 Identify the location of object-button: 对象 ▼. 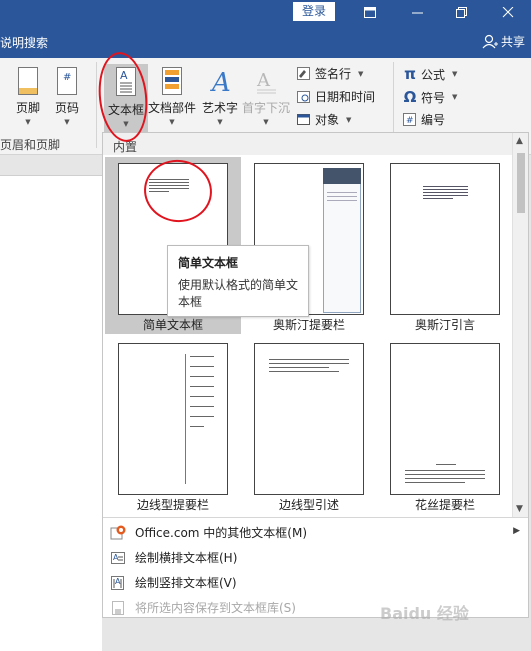
(323, 119).